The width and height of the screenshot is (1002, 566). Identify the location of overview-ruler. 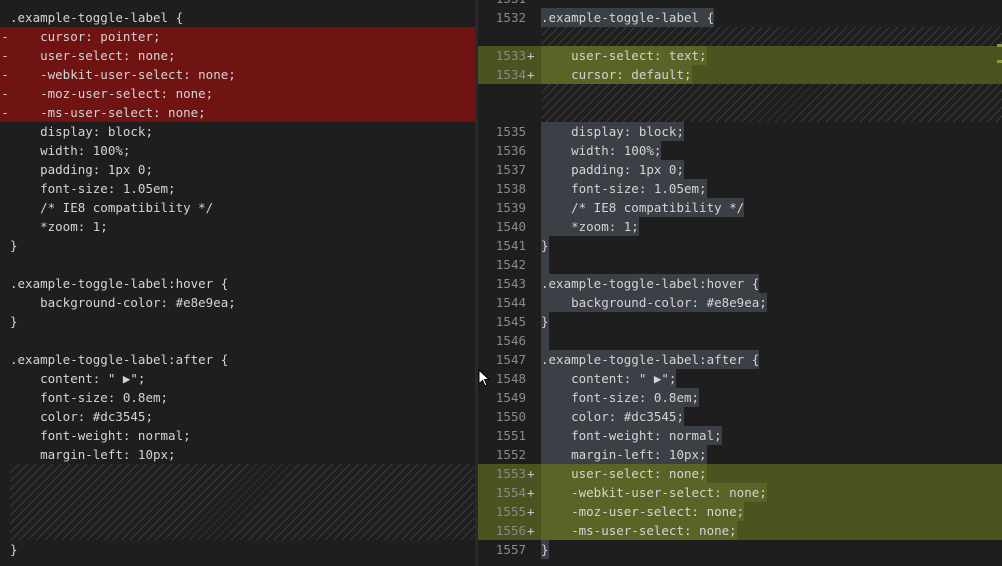
(999, 283).